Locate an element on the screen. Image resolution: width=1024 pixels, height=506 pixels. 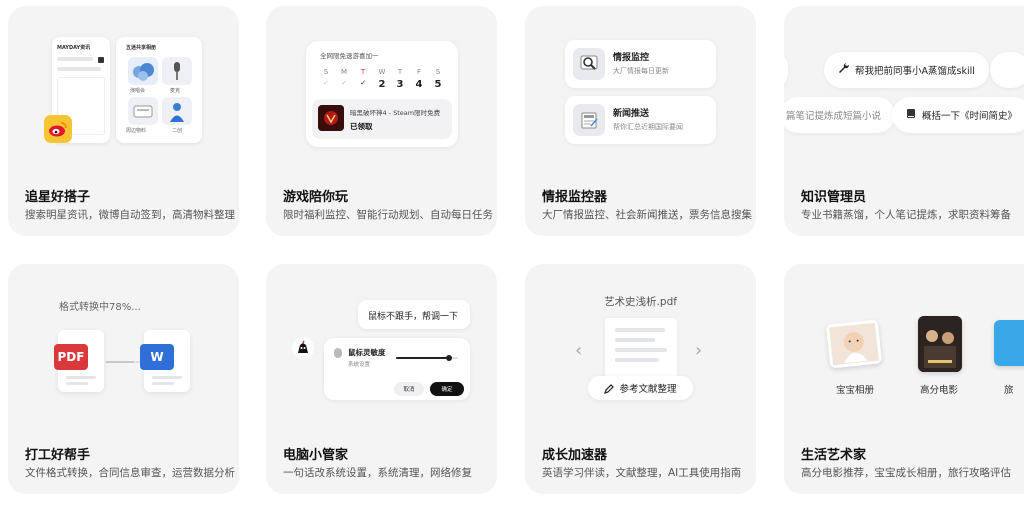
tile-fanart is located at coordinates (177, 111).